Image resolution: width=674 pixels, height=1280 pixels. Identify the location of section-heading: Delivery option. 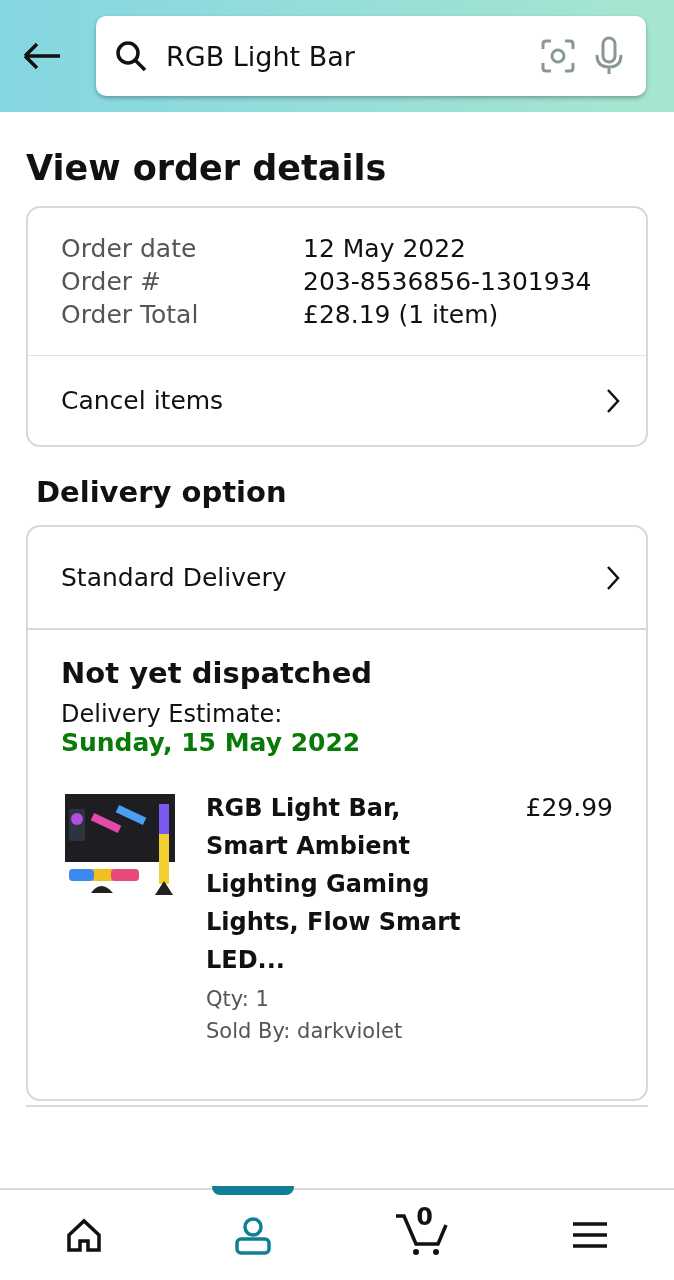
(162, 492).